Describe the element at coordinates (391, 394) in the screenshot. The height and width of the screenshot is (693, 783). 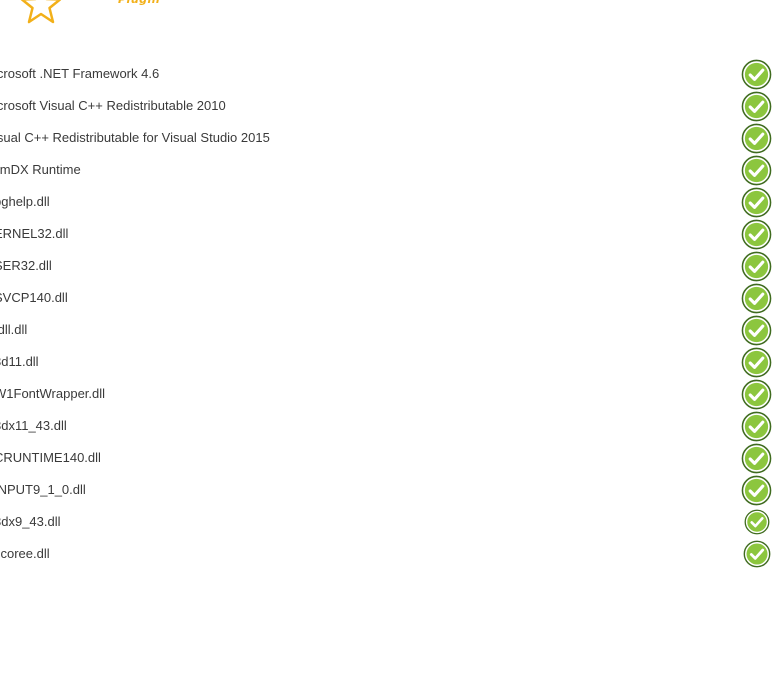
I see `dependency-row: W1FontWrapper.dll` at that location.